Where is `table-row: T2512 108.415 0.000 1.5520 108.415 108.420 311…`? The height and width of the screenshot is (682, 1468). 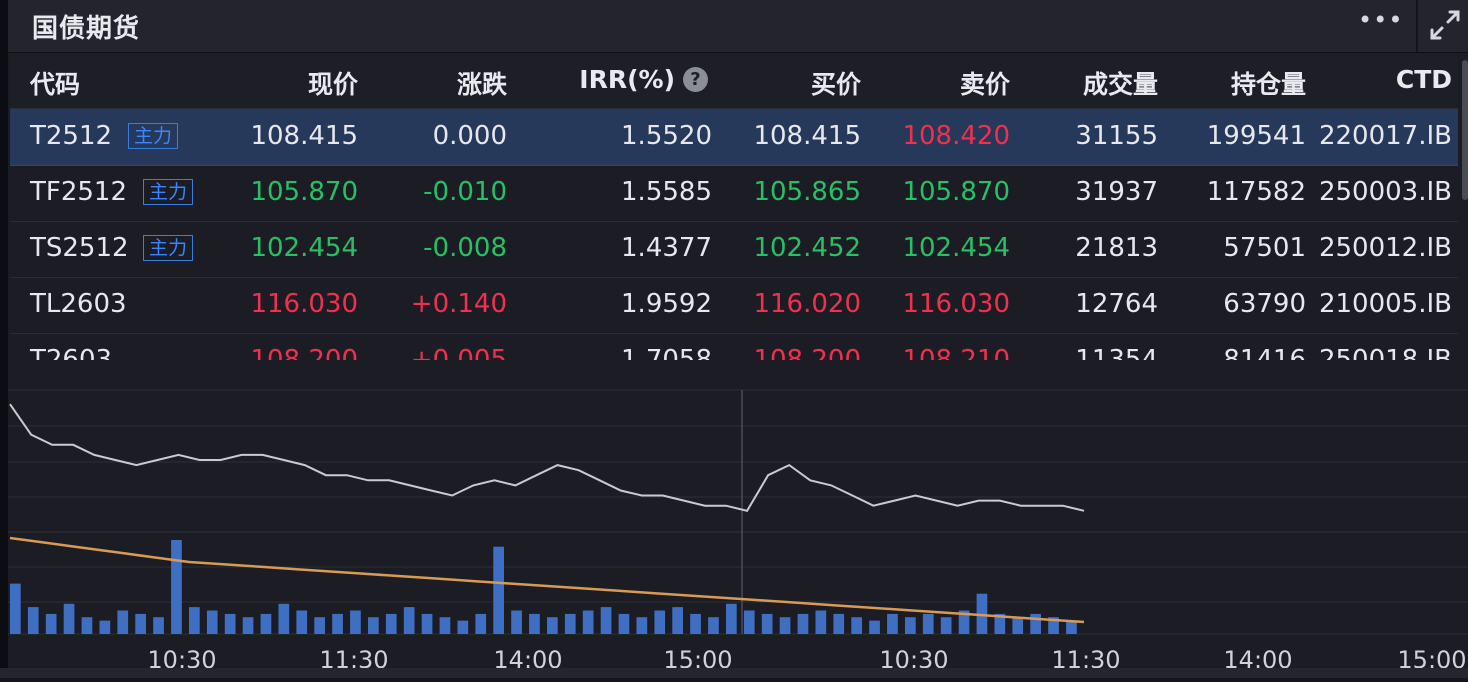
table-row: T2512 108.415 0.000 1.5520 108.415 108.420 311… is located at coordinates (734, 137).